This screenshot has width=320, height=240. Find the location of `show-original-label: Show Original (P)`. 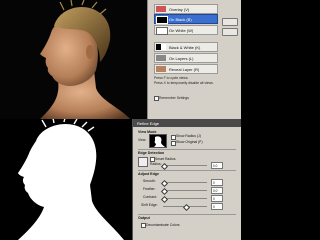

show-original-label: Show Original (P) is located at coordinates (189, 142).